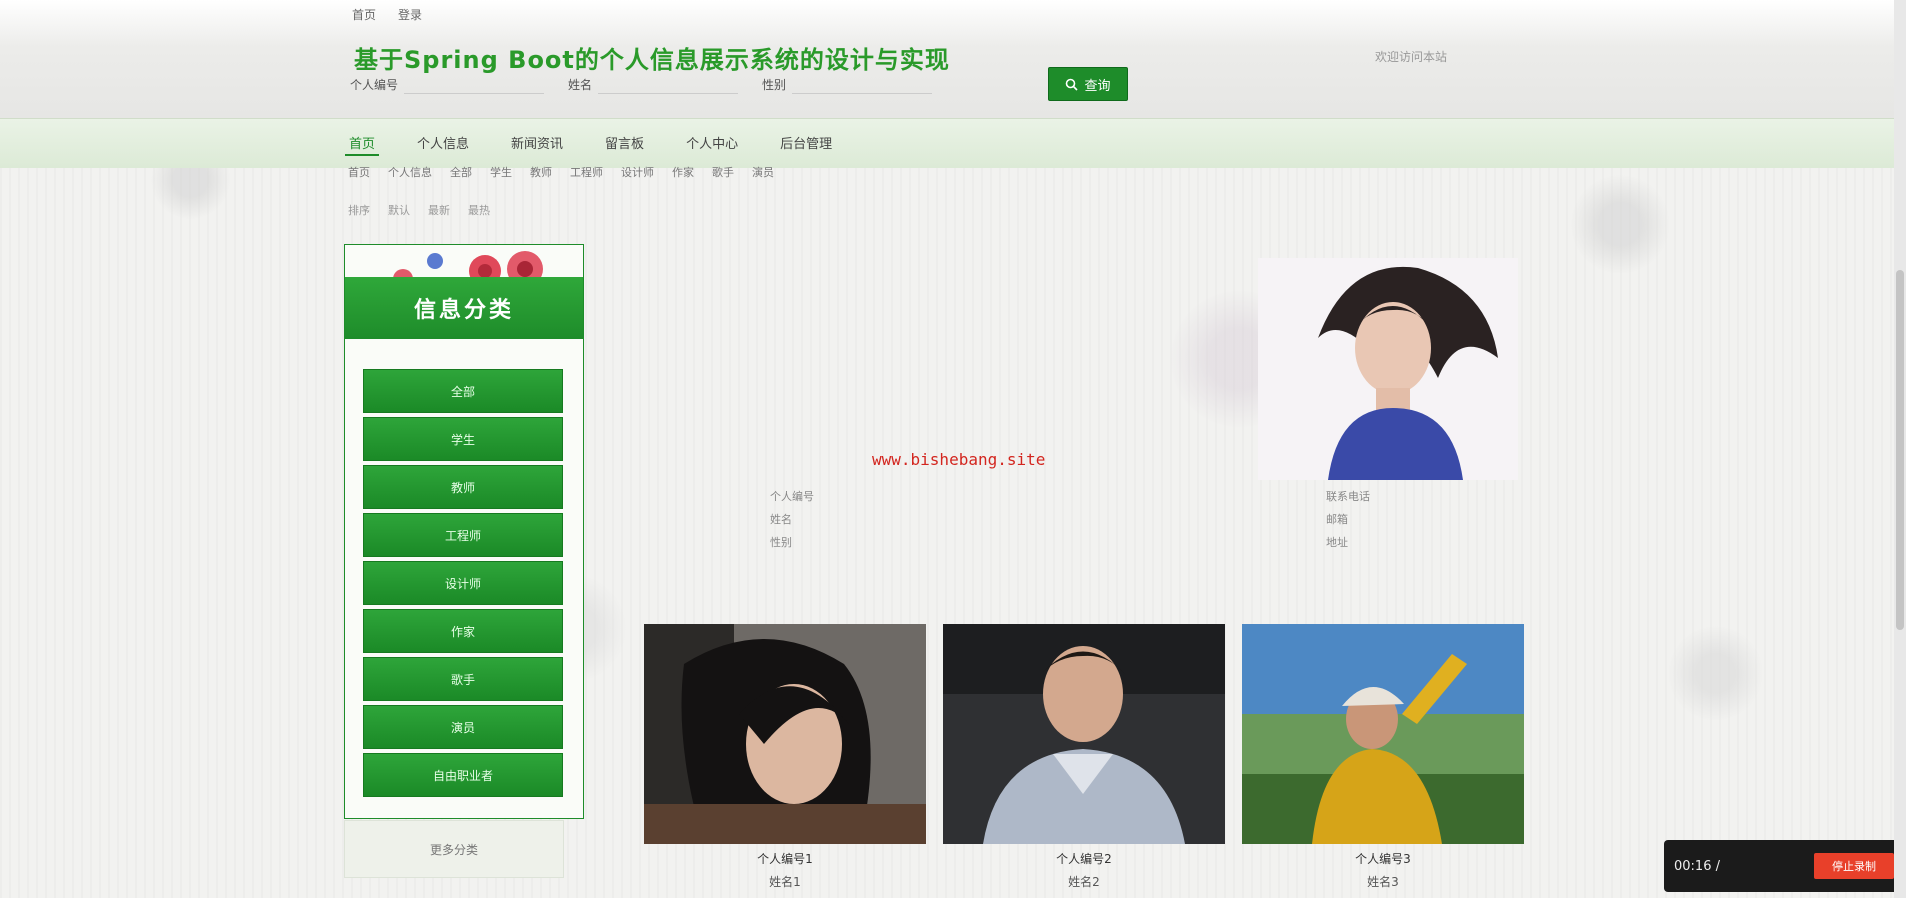 This screenshot has height=898, width=1906. What do you see at coordinates (781, 519) in the screenshot?
I see `info-cell: 姓名` at bounding box center [781, 519].